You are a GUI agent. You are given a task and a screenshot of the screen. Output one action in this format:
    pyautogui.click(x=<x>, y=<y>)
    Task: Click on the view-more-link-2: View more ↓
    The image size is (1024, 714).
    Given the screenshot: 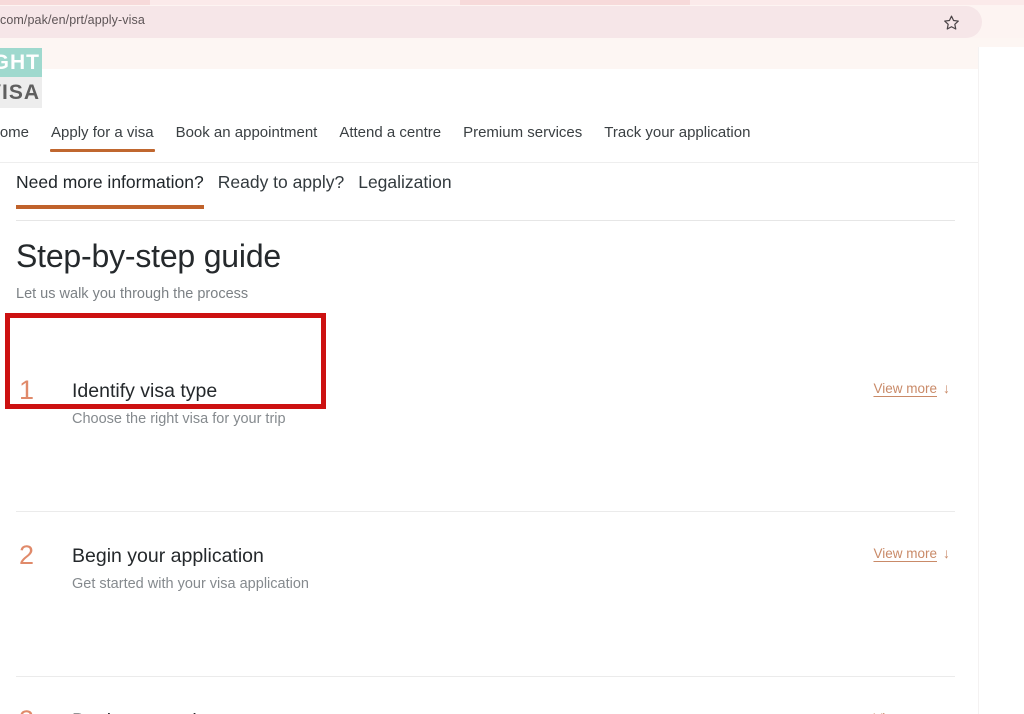 What is the action you would take?
    pyautogui.click(x=911, y=553)
    